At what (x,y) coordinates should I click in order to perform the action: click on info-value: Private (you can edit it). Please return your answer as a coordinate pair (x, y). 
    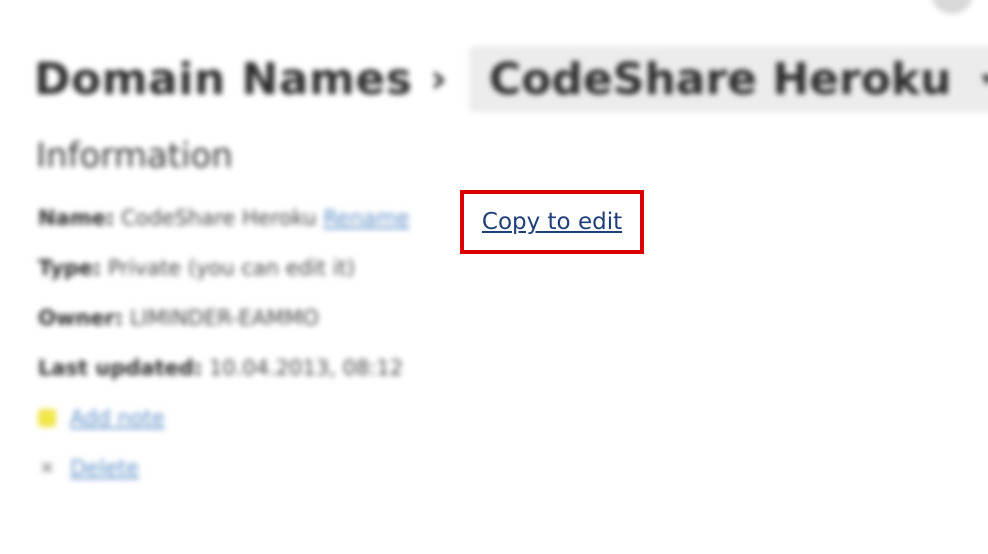
    Looking at the image, I should click on (231, 268).